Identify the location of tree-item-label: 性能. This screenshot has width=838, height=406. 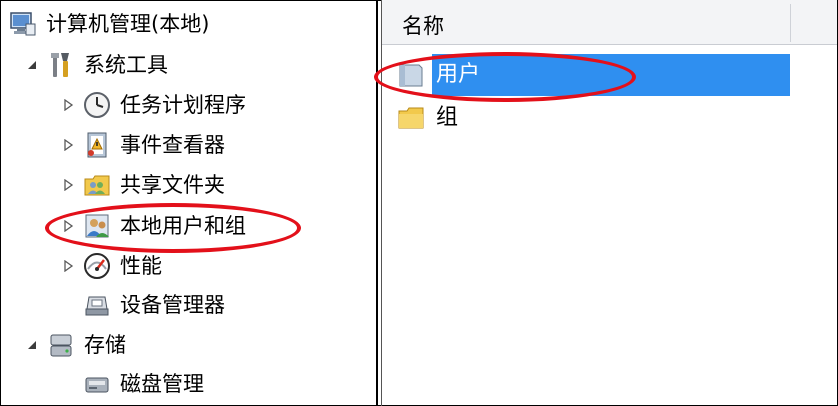
(141, 266).